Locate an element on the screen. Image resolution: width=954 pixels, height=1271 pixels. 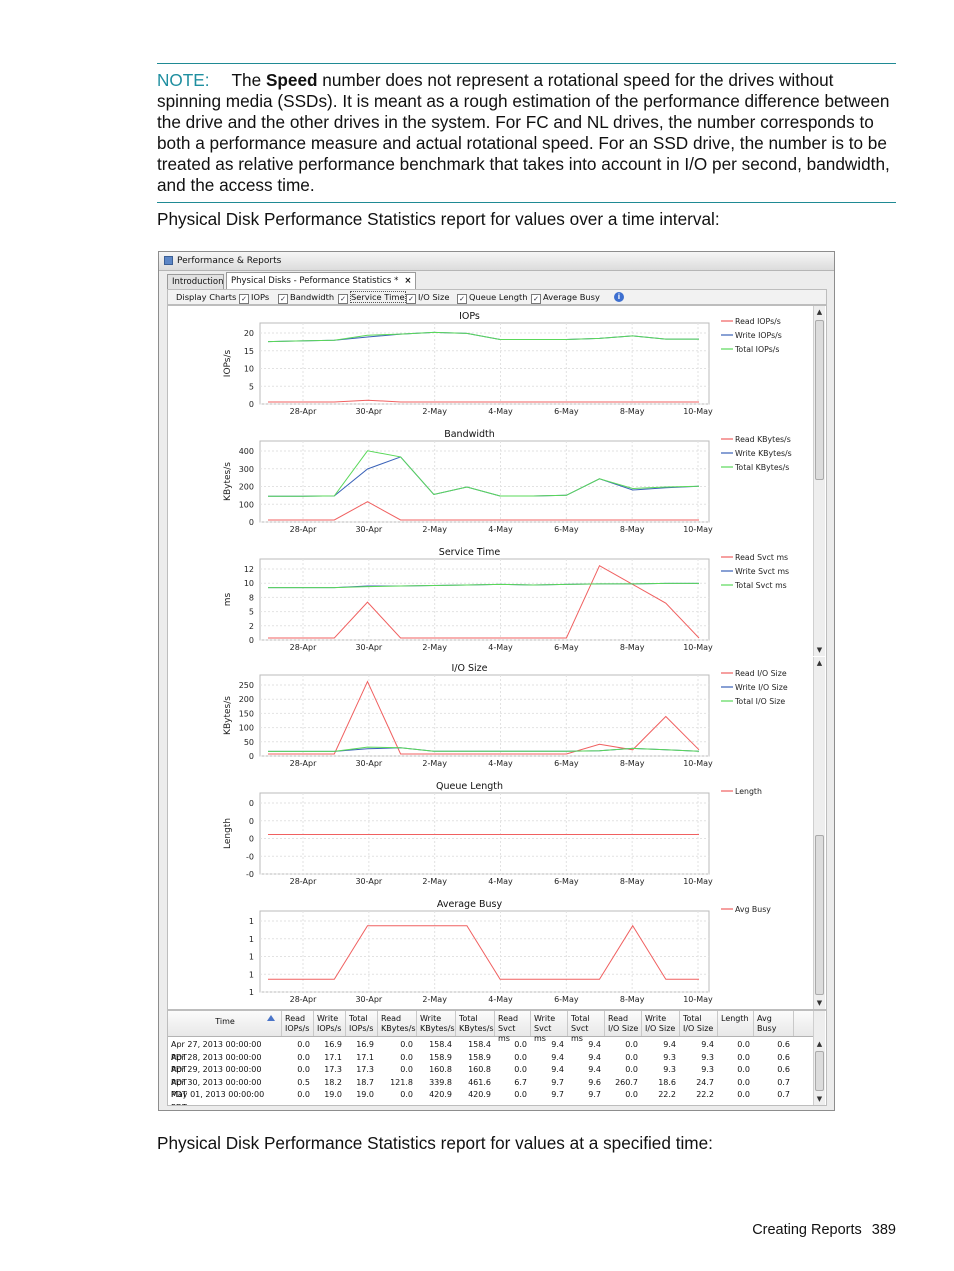
column-header: Avg Busy is located at coordinates (774, 1023).